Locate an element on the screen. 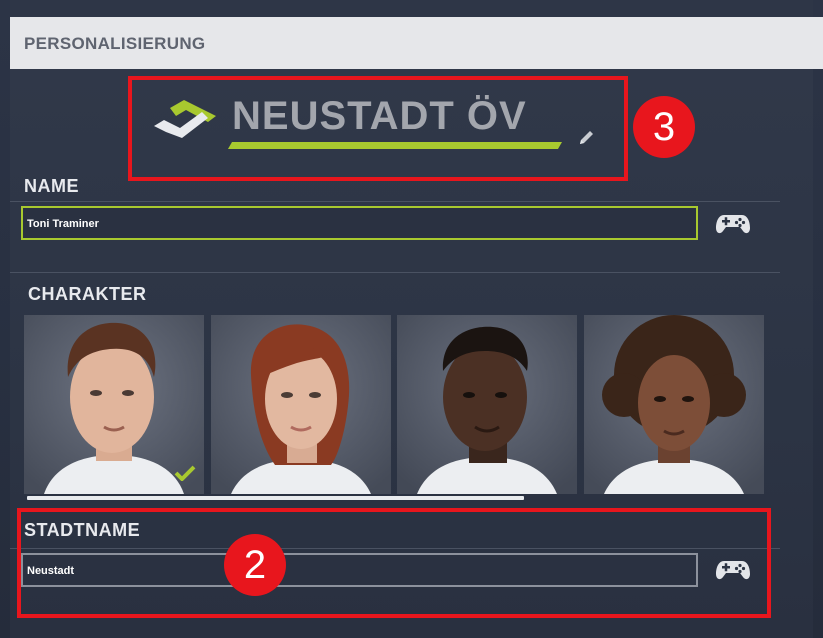  callout-badge-3: 3 is located at coordinates (664, 127).